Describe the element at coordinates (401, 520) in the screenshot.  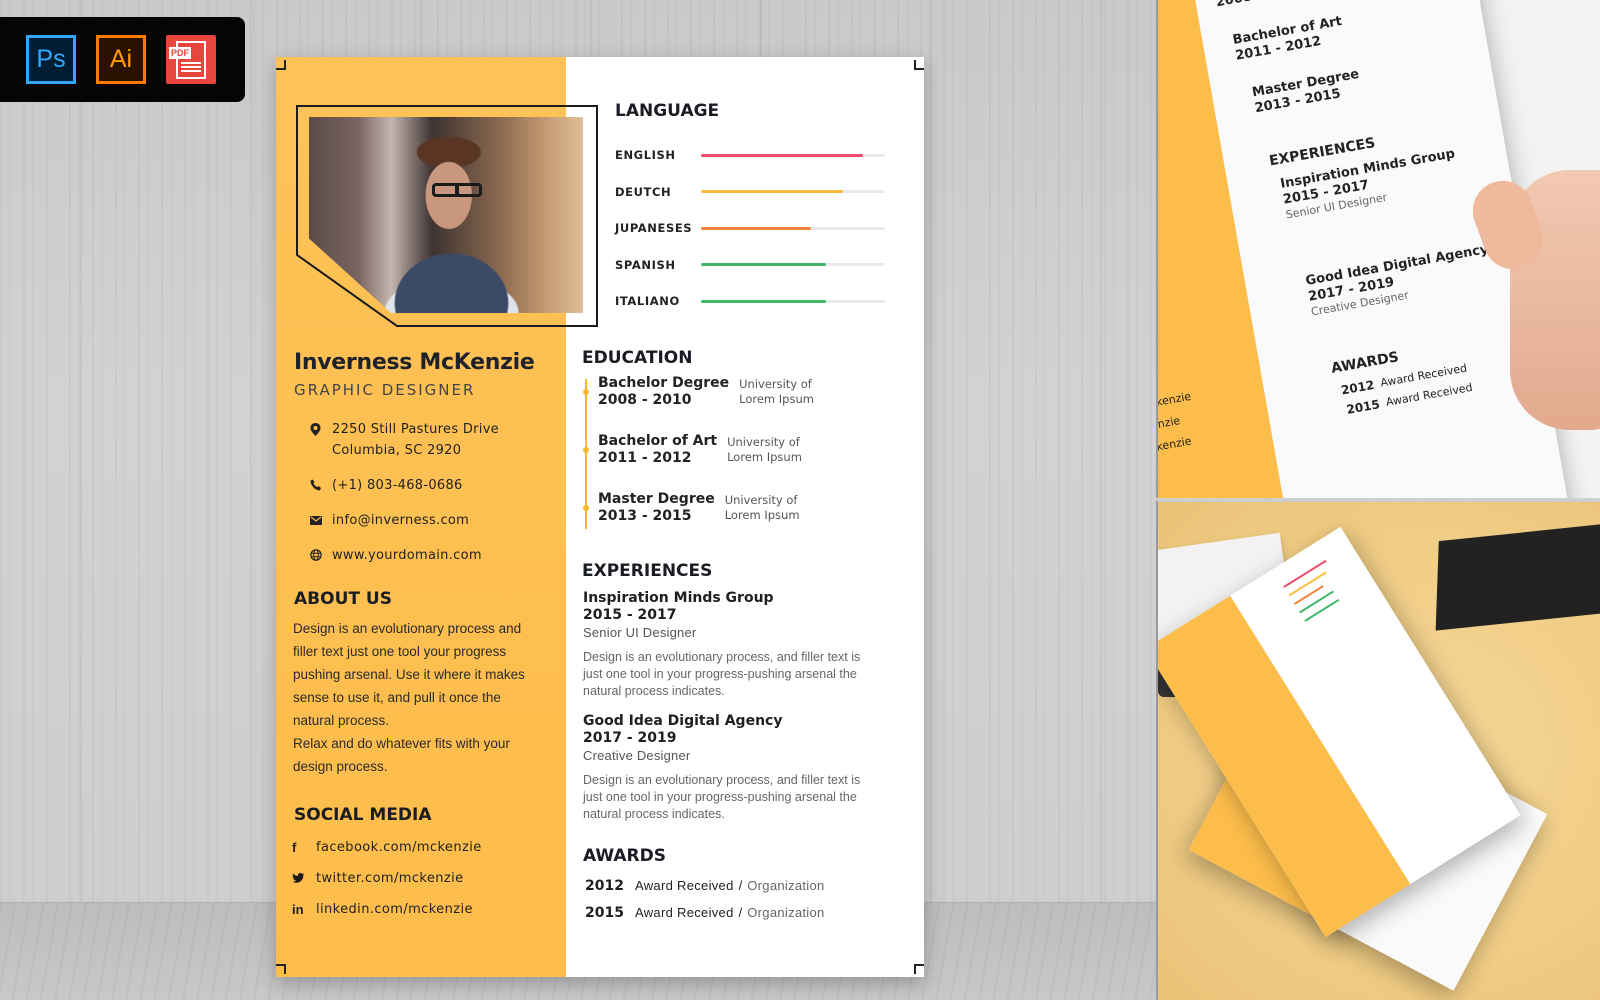
I see `contact-email-text: info@inverness.com` at that location.